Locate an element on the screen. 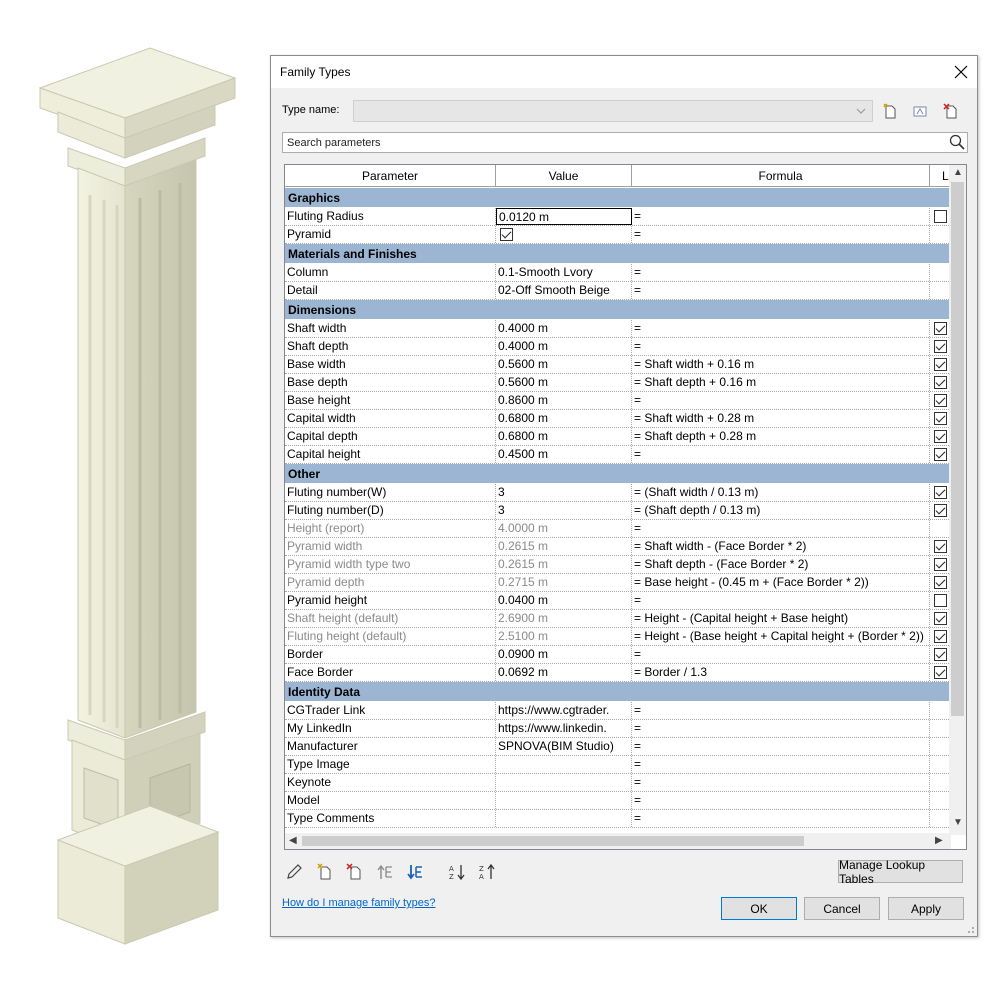 The image size is (990, 990). parameter-name: Base height is located at coordinates (390, 400).